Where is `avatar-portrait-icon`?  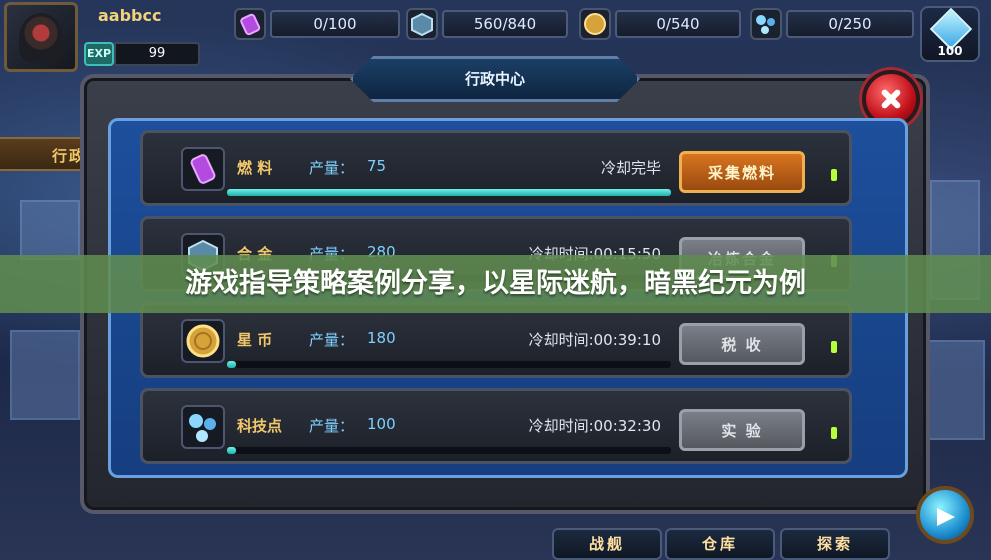 avatar-portrait-icon is located at coordinates (41, 38).